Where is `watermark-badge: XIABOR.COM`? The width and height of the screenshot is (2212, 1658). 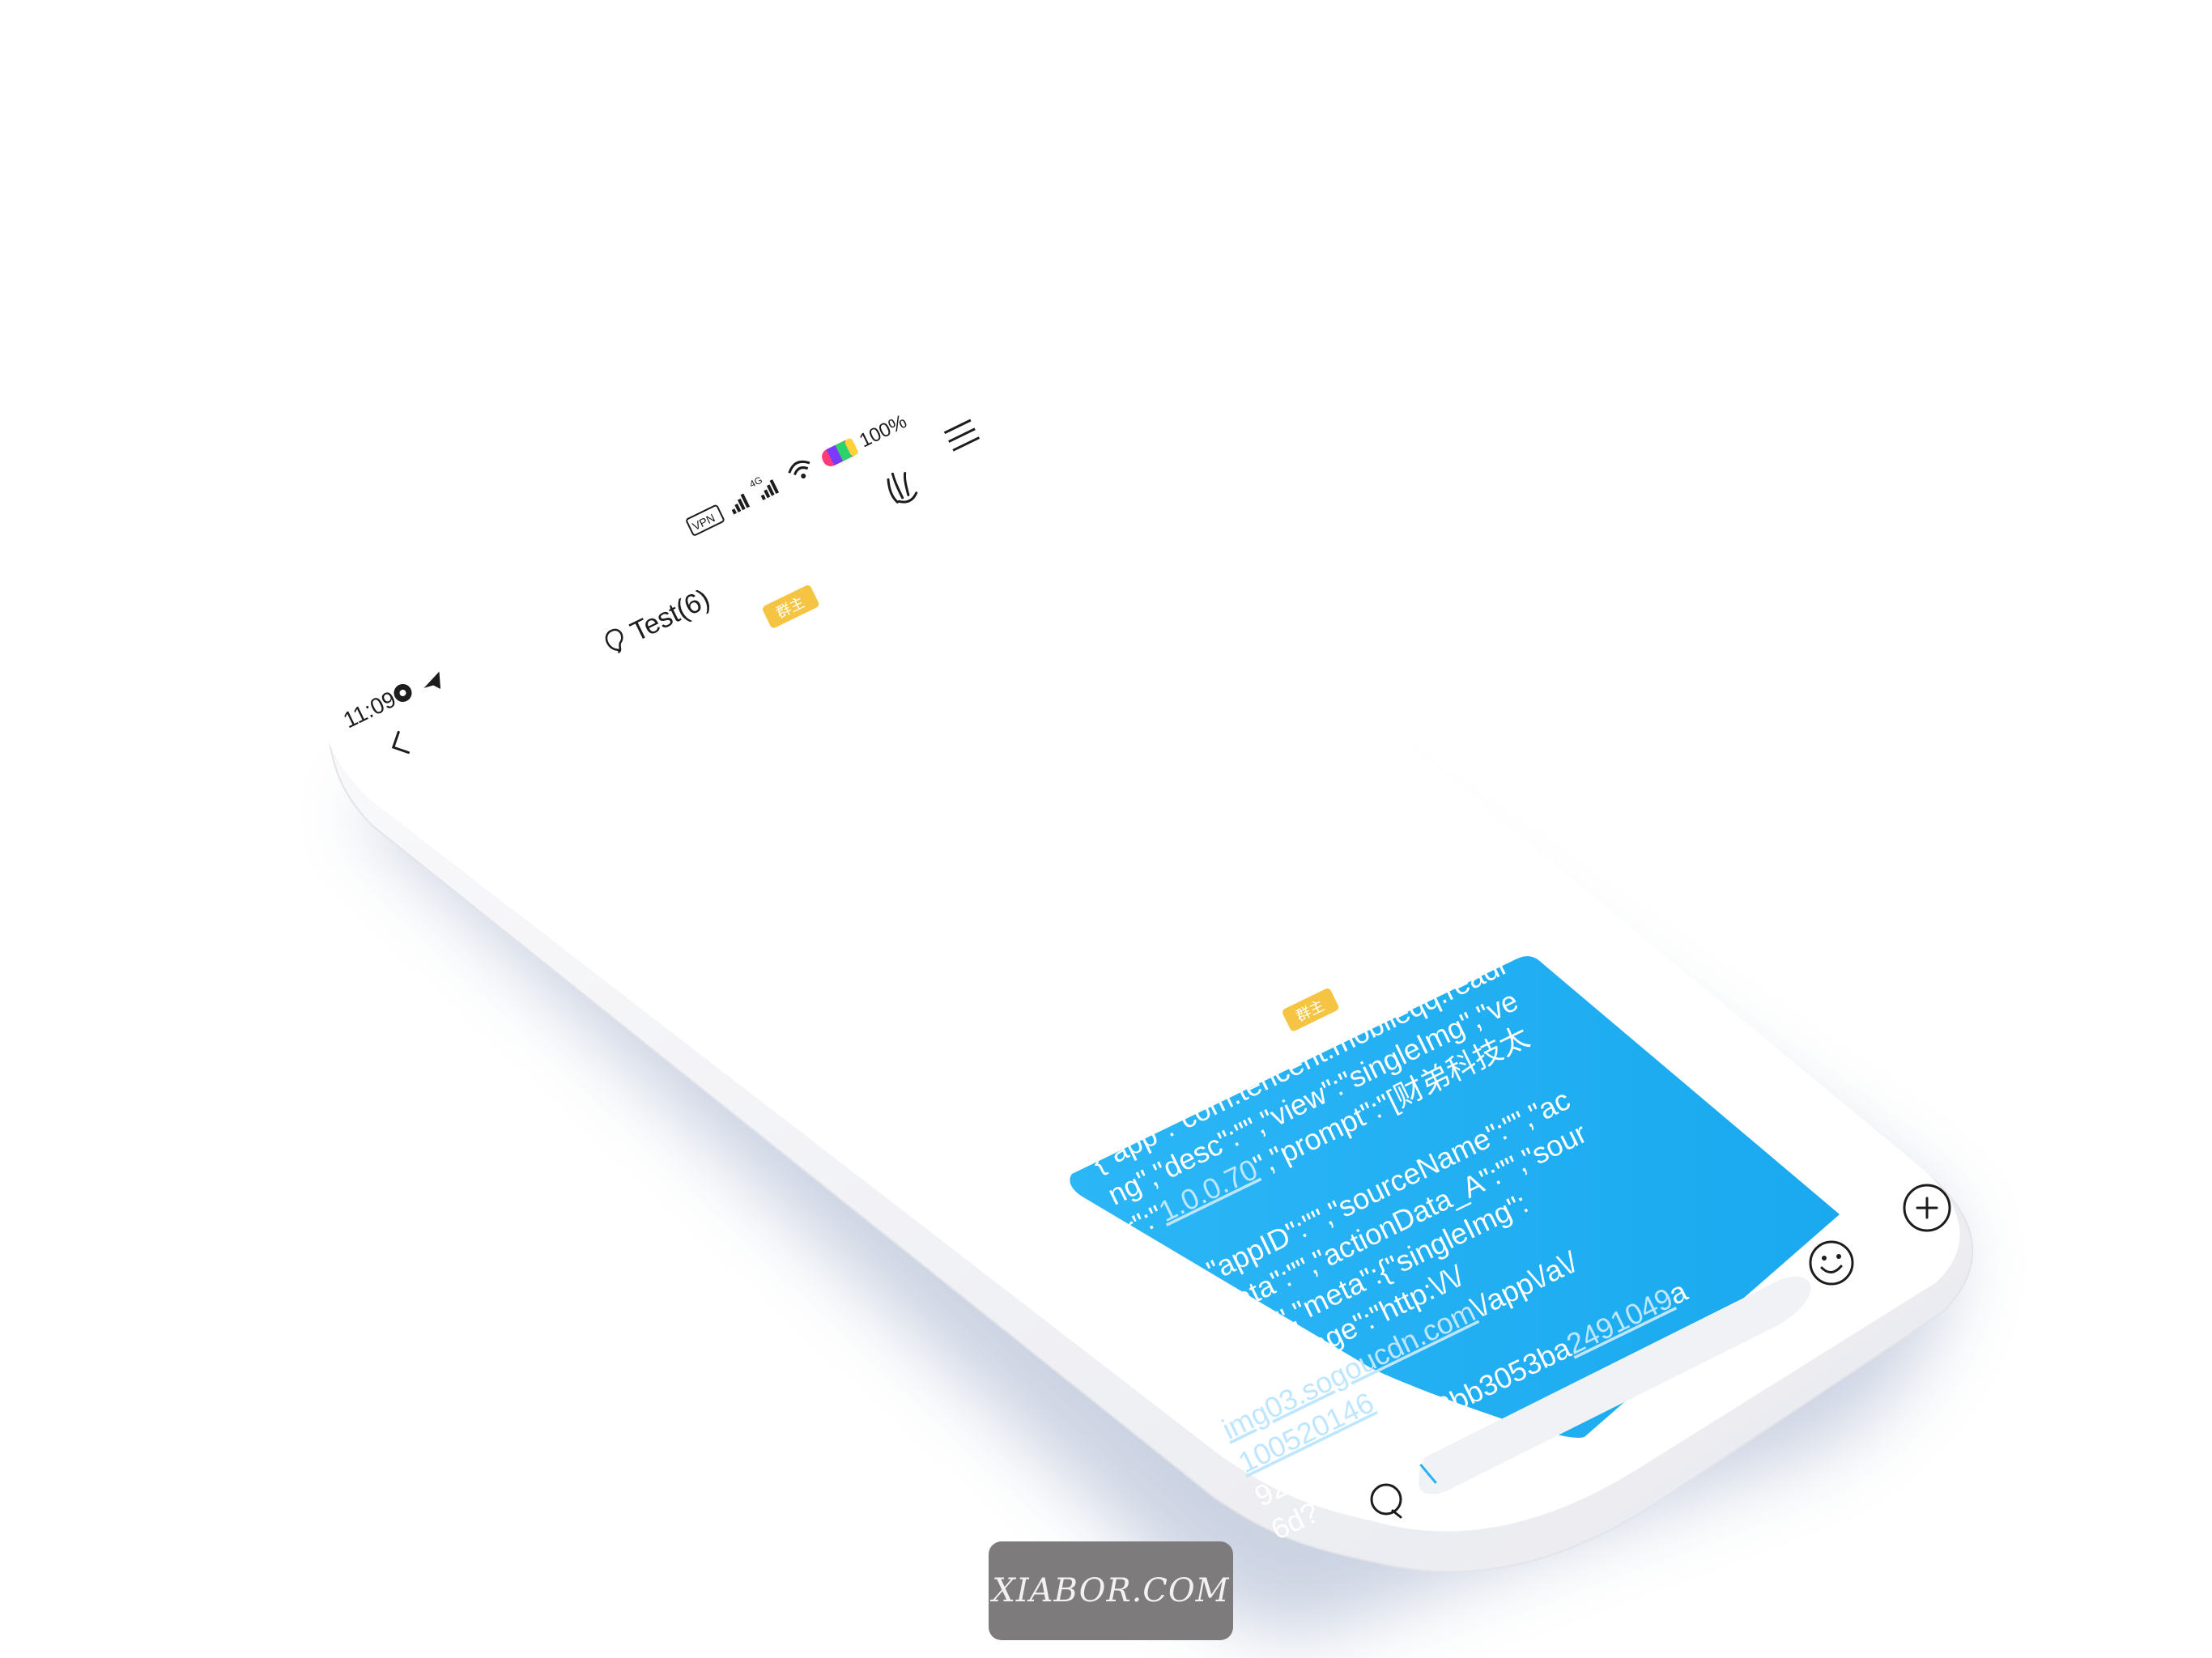 watermark-badge: XIABOR.COM is located at coordinates (1111, 1590).